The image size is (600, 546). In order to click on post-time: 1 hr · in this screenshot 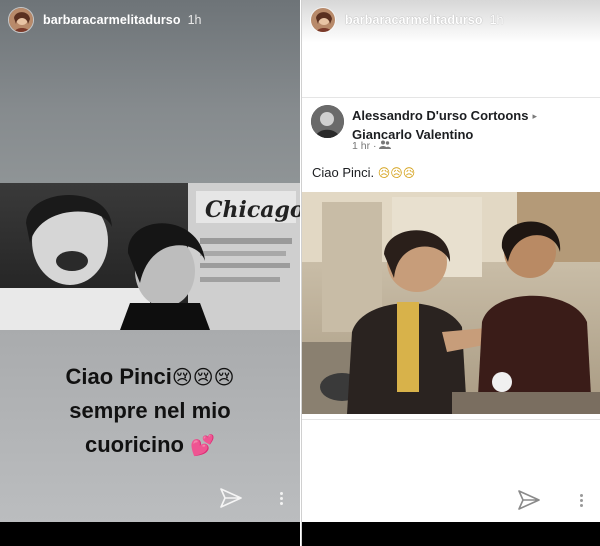, I will do `click(366, 146)`.